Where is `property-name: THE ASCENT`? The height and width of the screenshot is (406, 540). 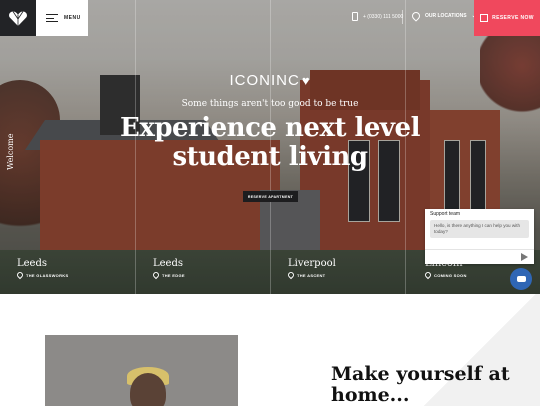
property-name: THE ASCENT is located at coordinates (311, 275).